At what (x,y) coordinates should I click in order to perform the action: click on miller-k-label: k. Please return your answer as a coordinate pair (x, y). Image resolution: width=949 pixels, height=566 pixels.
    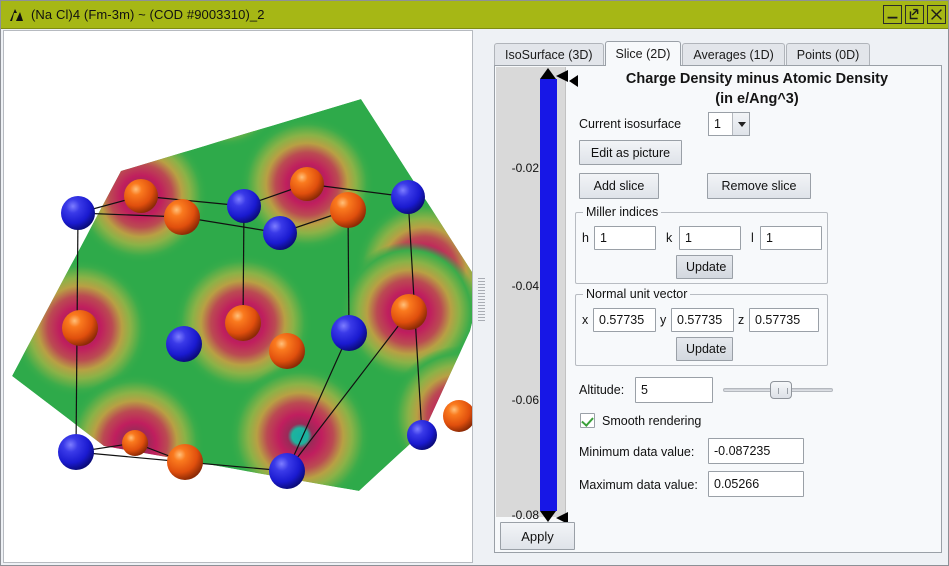
    Looking at the image, I should click on (669, 238).